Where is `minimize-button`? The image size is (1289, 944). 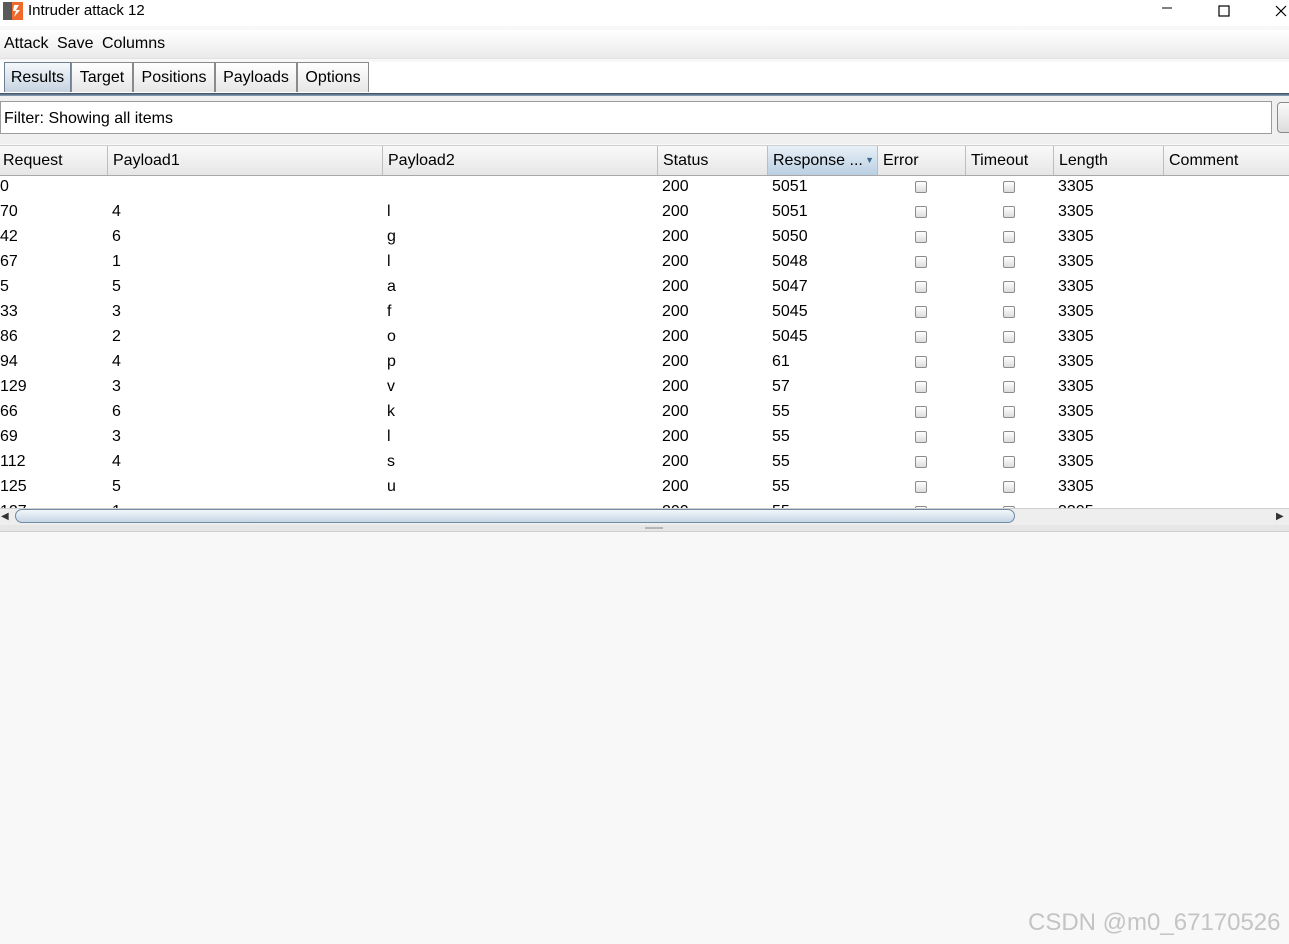
minimize-button is located at coordinates (1167, 13).